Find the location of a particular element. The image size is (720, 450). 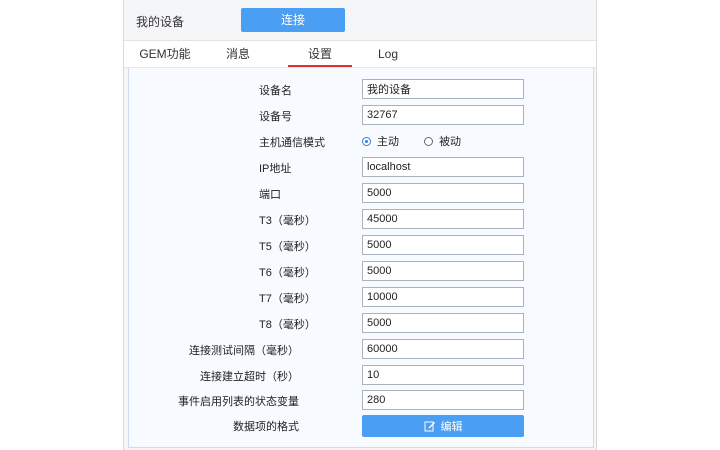

row-event-status-var: 事件启用列表的状态变量 is located at coordinates (361, 400).